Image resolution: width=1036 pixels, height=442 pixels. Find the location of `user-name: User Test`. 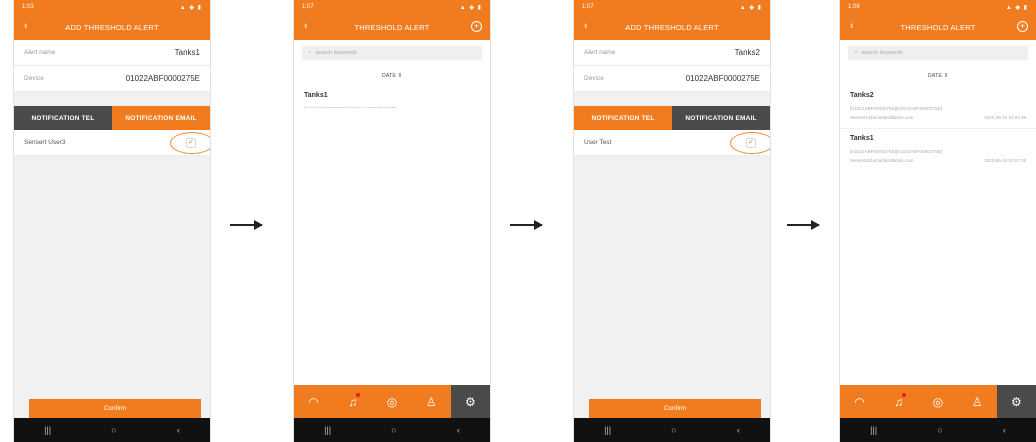

user-name: User Test is located at coordinates (598, 142).